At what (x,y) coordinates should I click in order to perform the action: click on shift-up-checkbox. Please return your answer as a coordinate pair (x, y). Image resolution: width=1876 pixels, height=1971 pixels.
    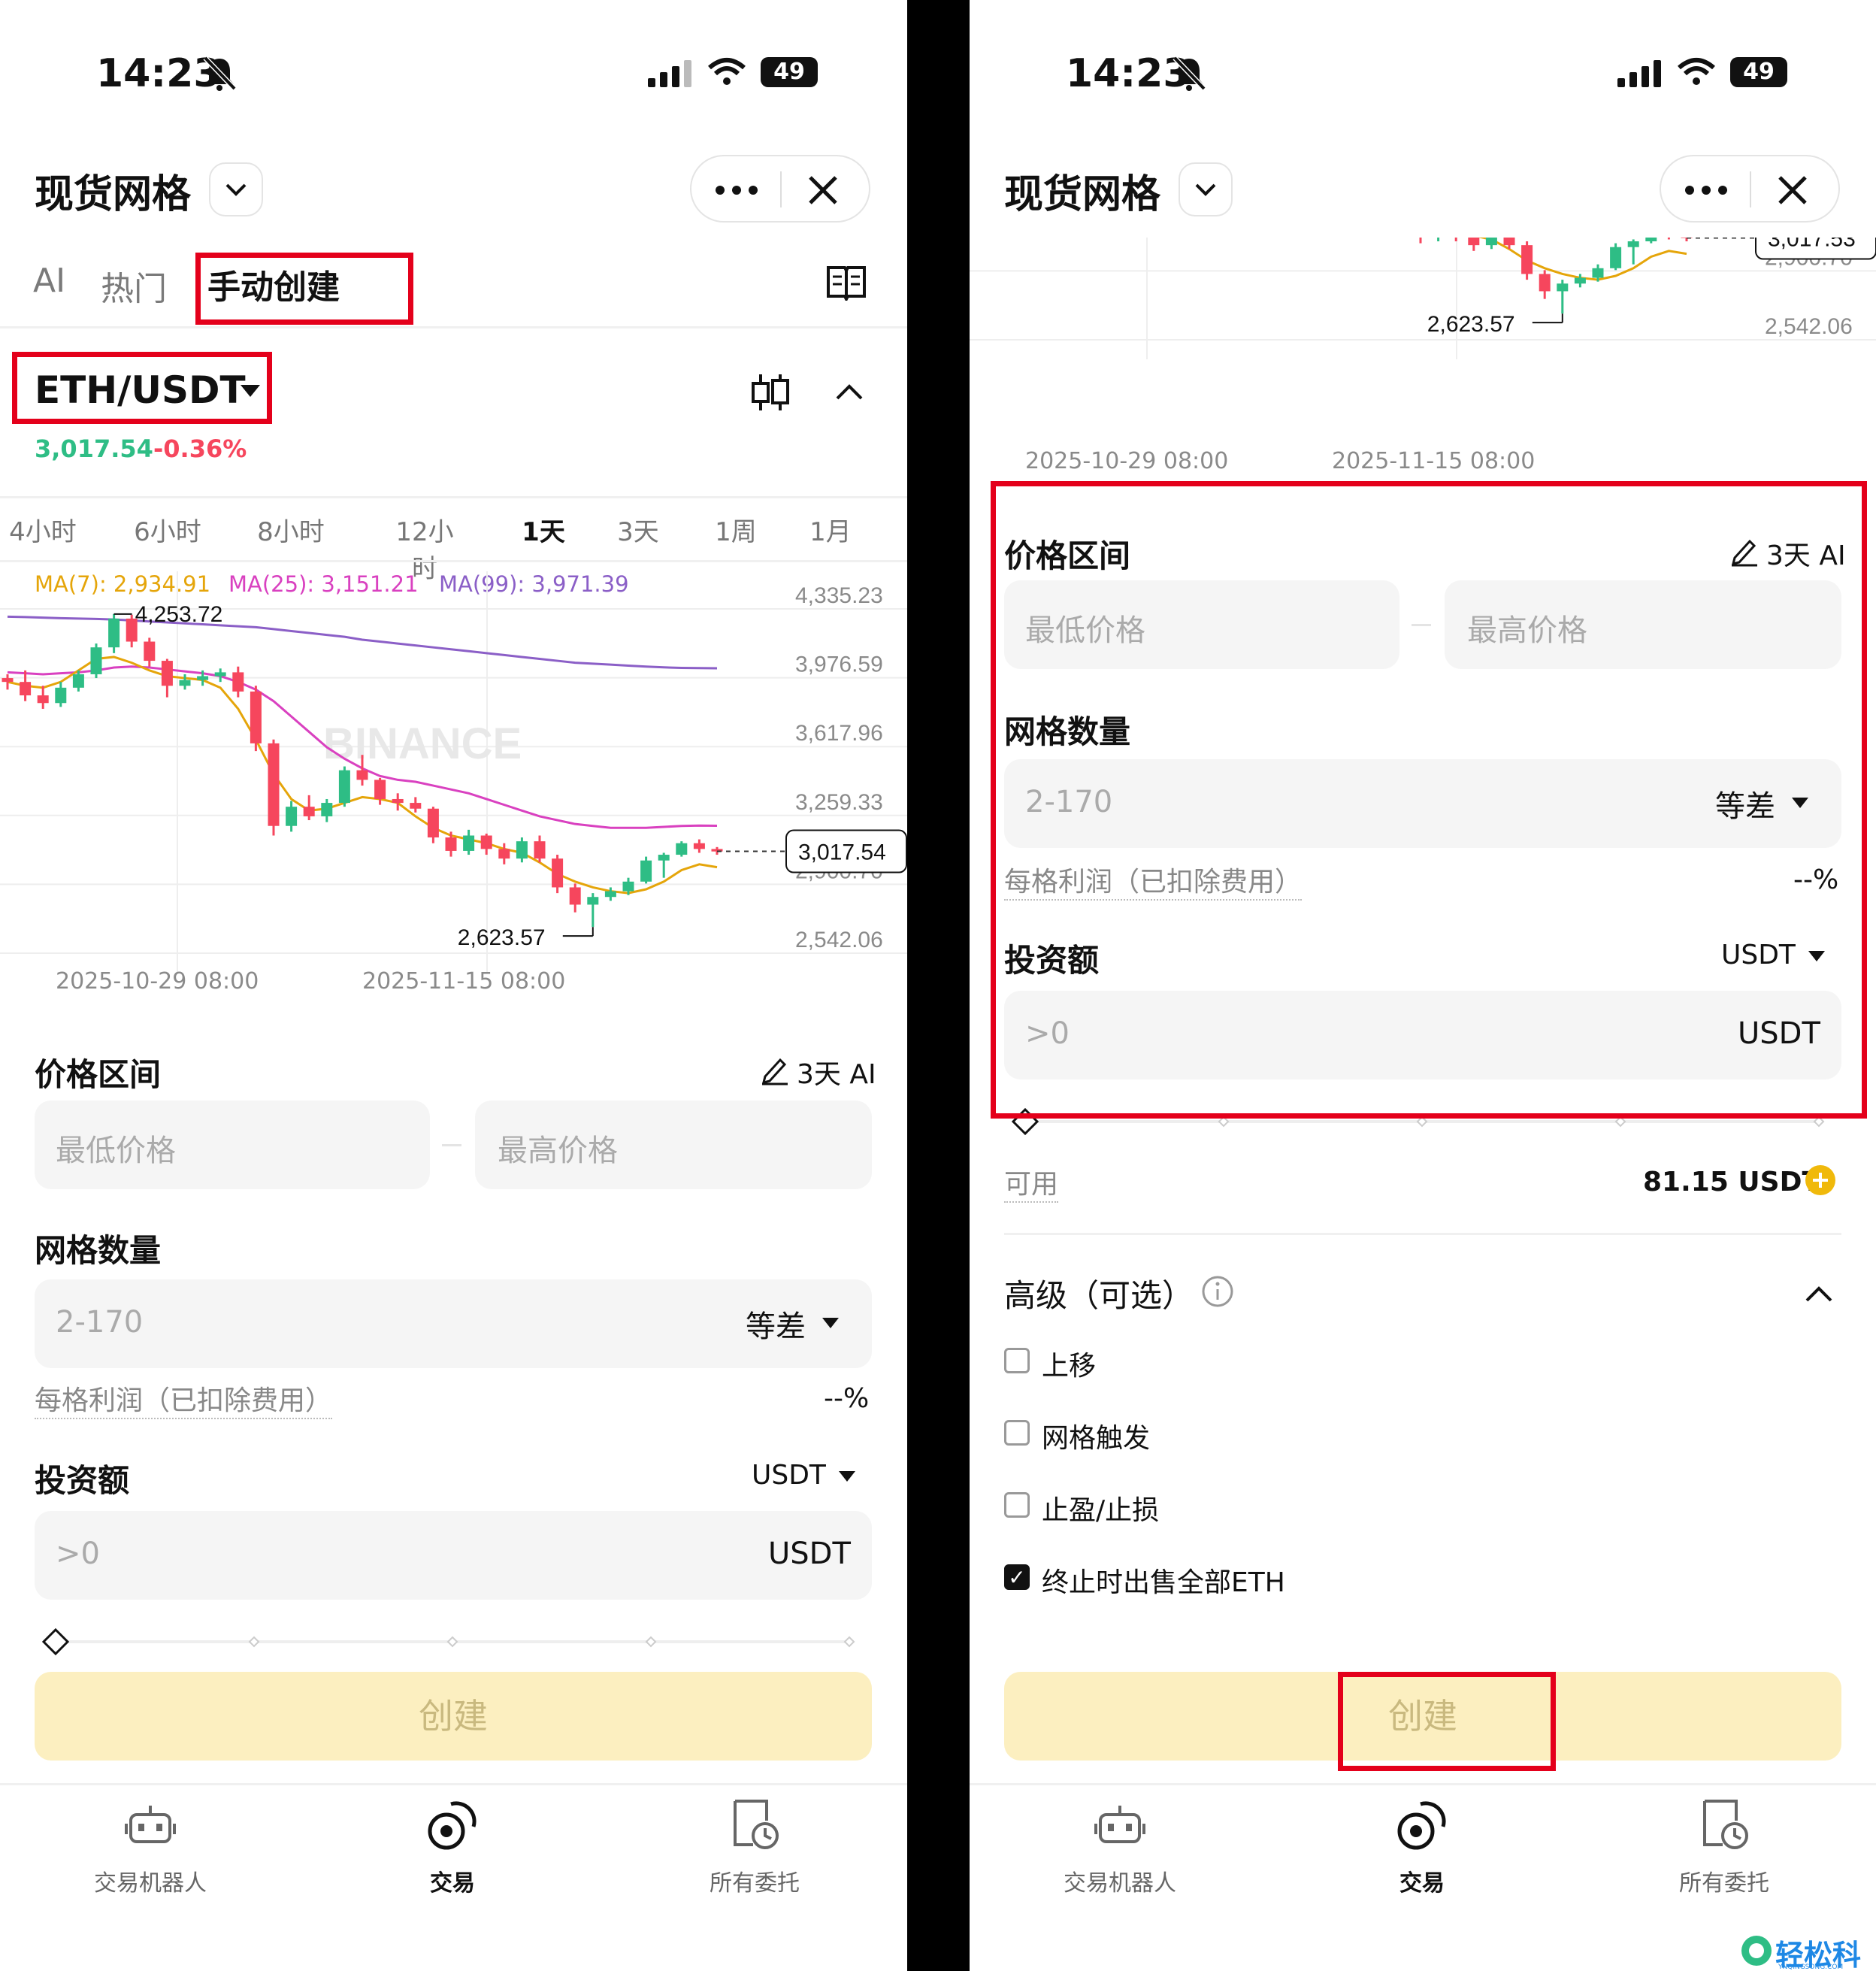
    Looking at the image, I should click on (1017, 1360).